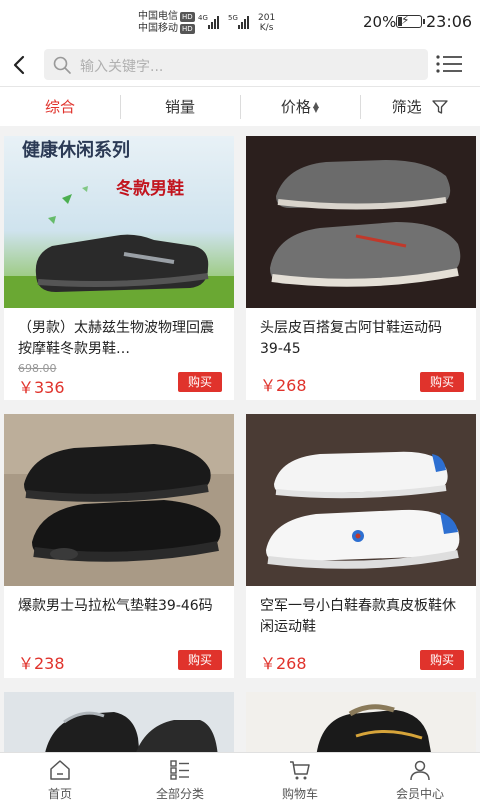  What do you see at coordinates (267, 23) in the screenshot?
I see `network-speed: 201 K/s` at bounding box center [267, 23].